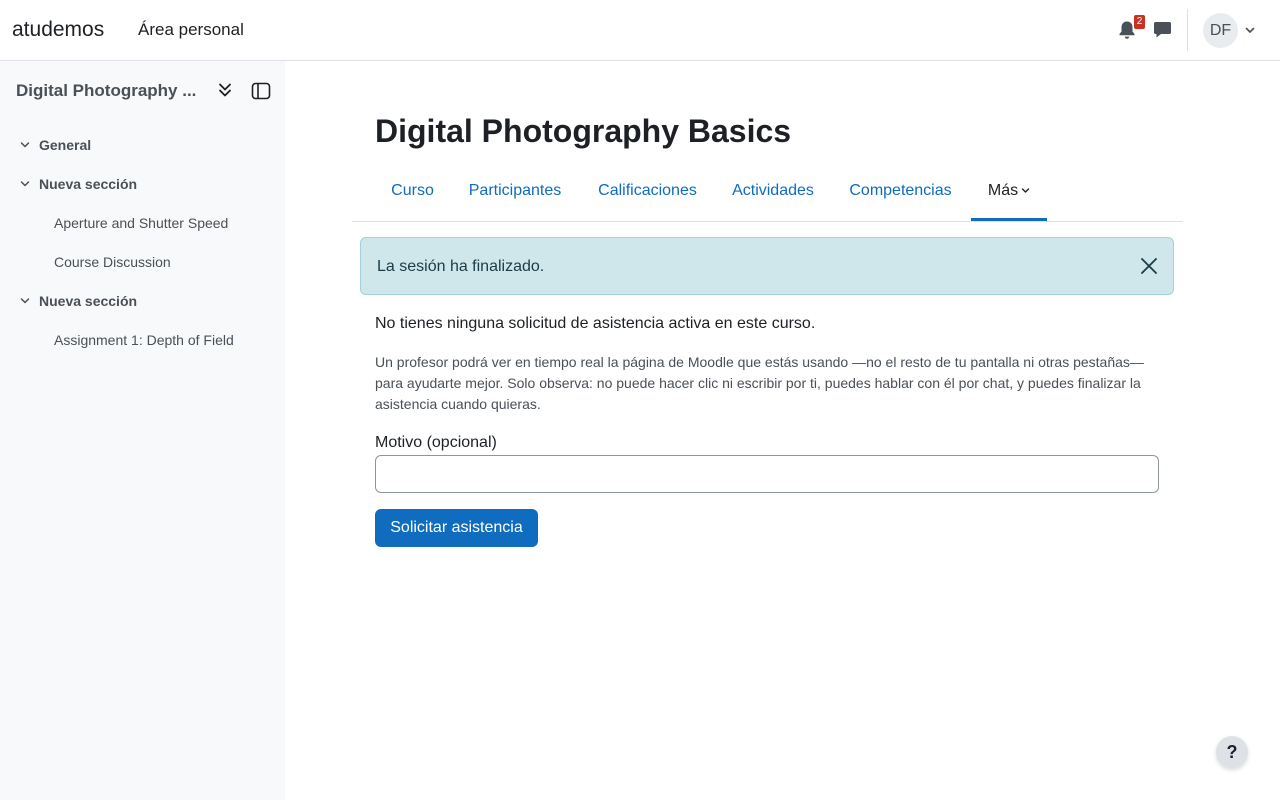 The width and height of the screenshot is (1280, 800). I want to click on section-nueva-seccion-1: Nueva sección, so click(77, 184).